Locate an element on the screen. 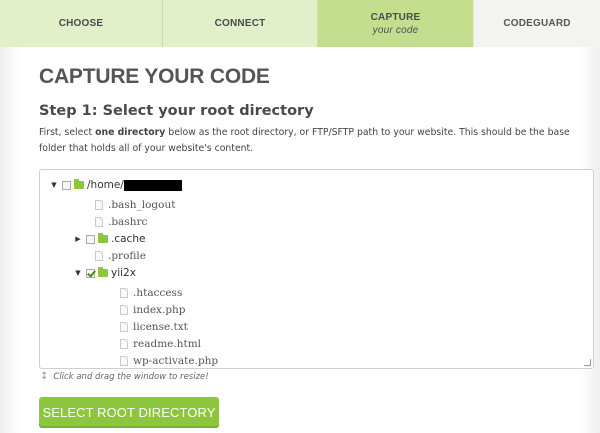  step-label: CHOOSE is located at coordinates (81, 23).